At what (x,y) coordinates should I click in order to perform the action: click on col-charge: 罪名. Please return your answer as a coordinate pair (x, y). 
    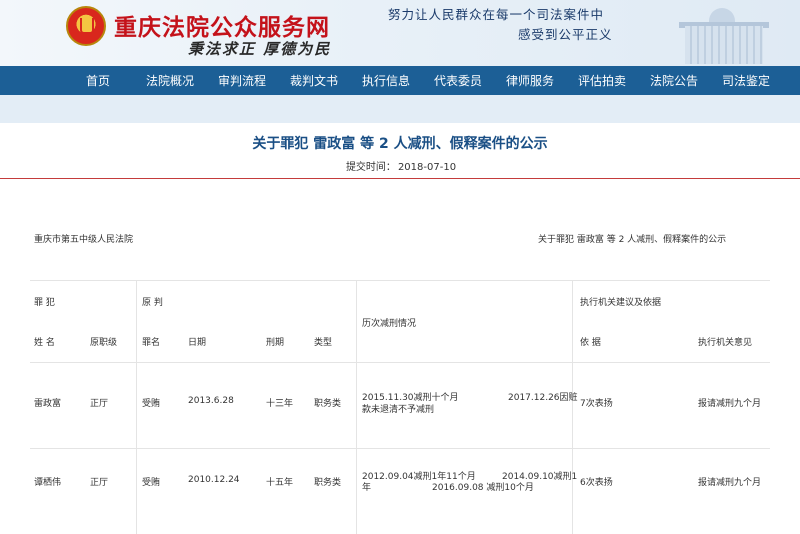
    Looking at the image, I should click on (151, 343).